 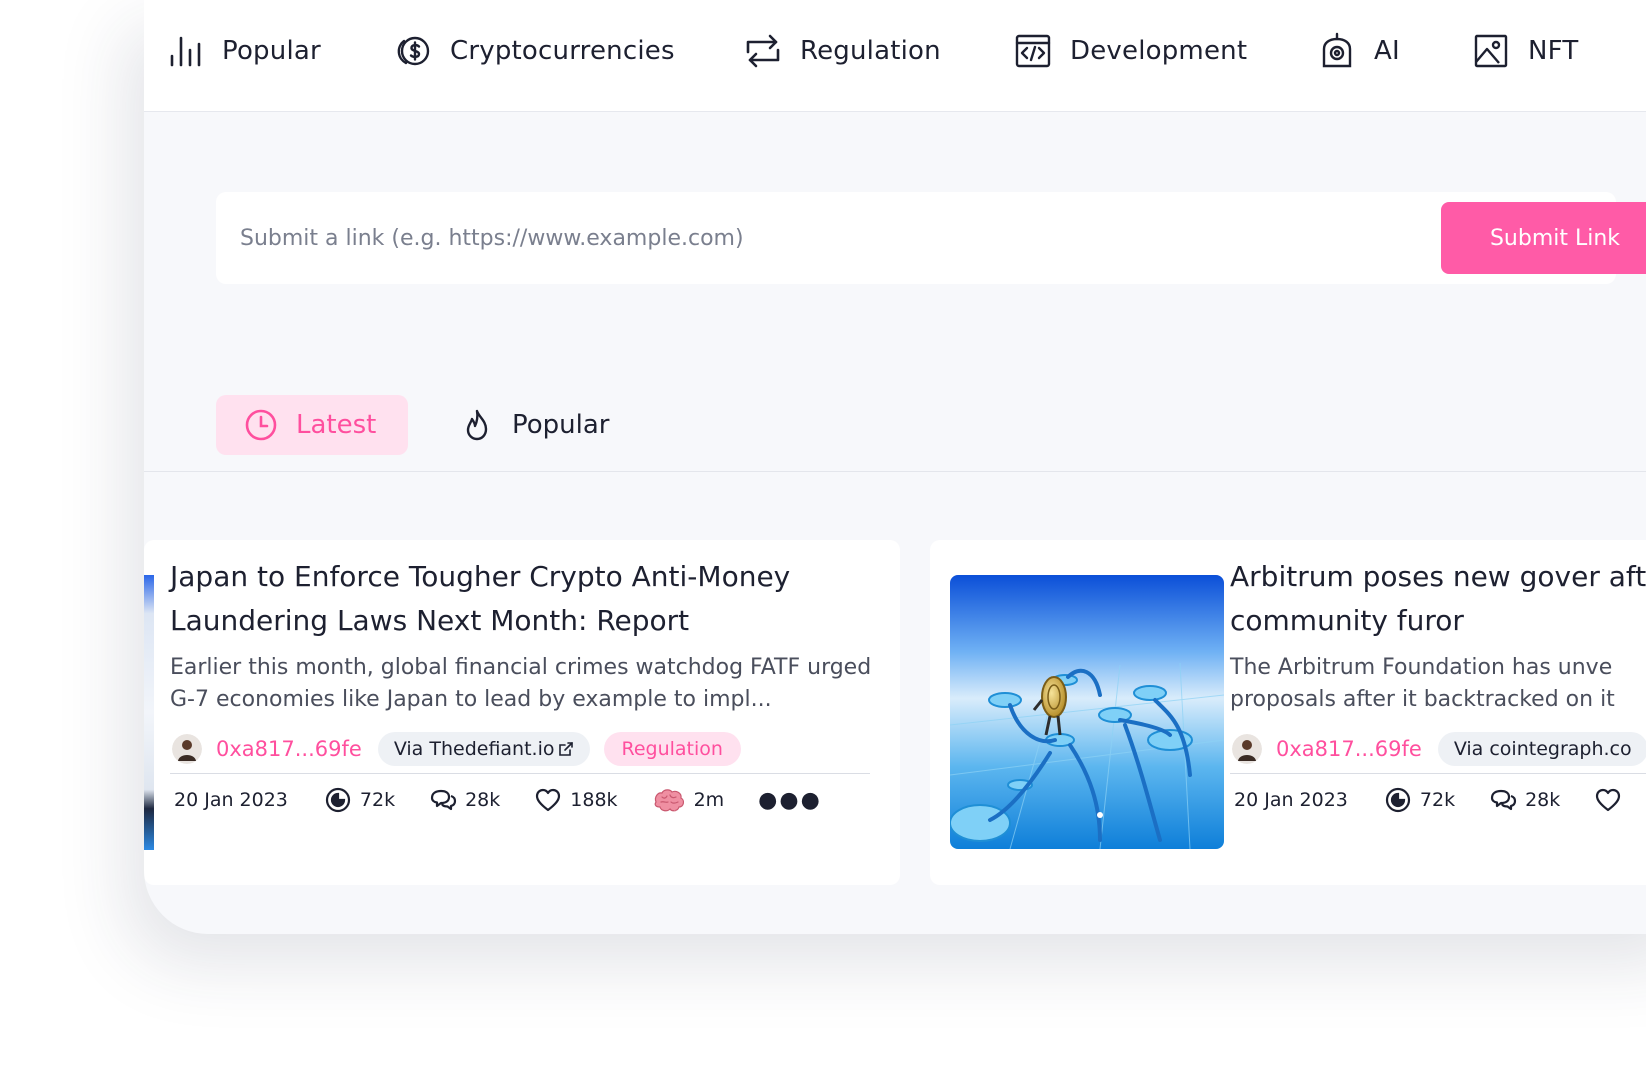 I want to click on tab-label: Popular, so click(x=561, y=425).